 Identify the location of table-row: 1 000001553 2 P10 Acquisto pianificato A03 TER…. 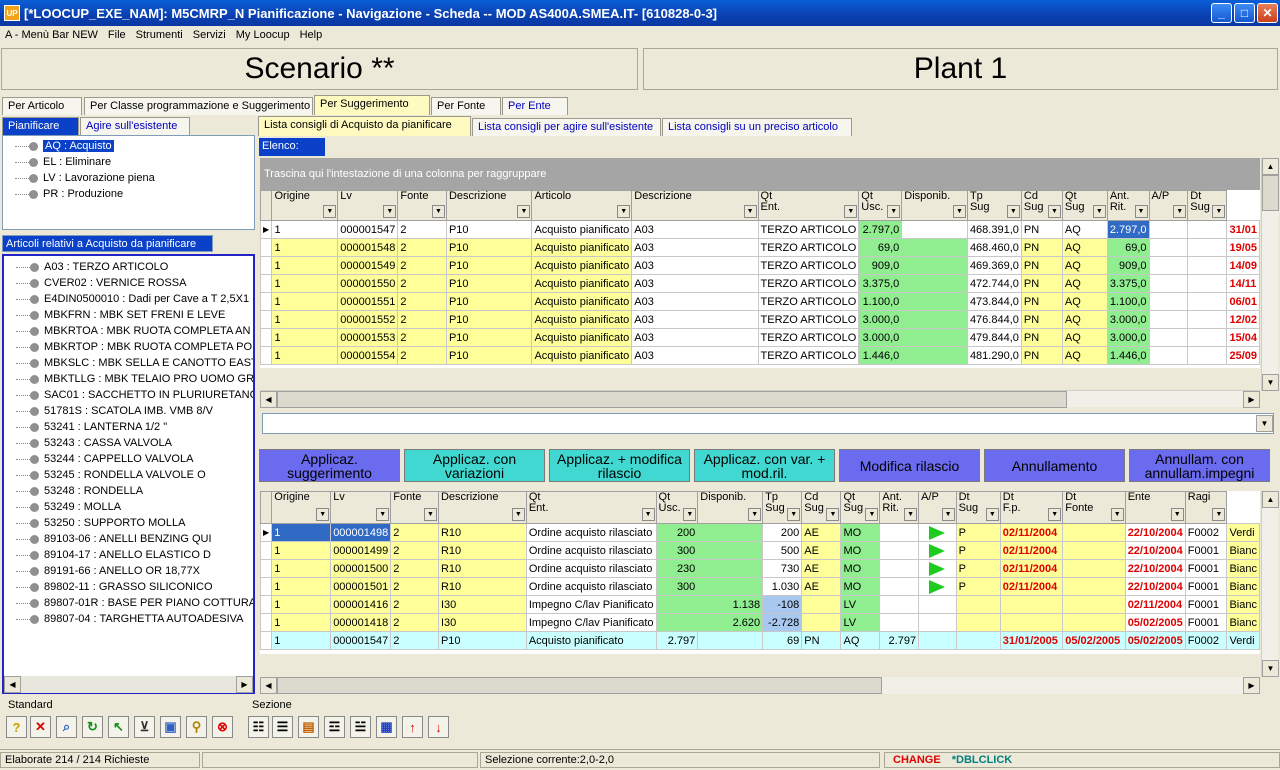
(760, 337).